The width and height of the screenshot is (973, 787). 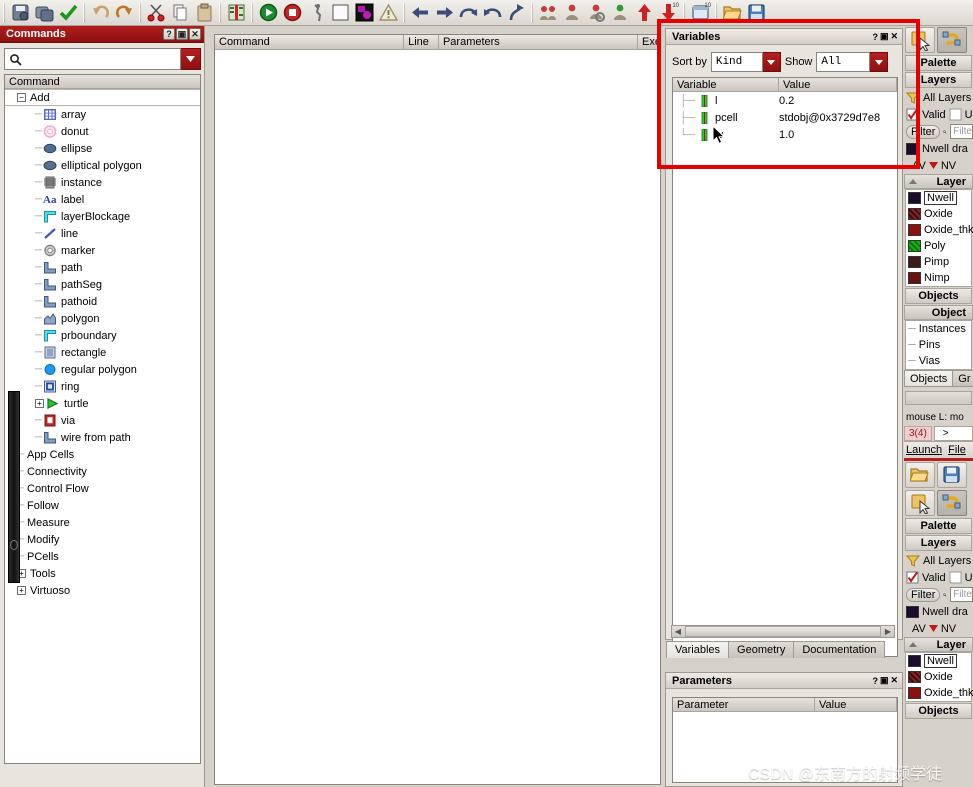 What do you see at coordinates (102, 250) in the screenshot?
I see `tree-item-marker: ─ marker` at bounding box center [102, 250].